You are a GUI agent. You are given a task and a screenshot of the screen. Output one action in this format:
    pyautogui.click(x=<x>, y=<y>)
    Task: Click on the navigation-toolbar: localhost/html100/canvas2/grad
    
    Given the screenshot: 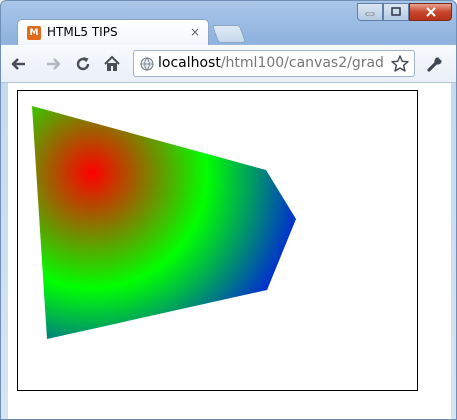 What is the action you would take?
    pyautogui.click(x=228, y=64)
    